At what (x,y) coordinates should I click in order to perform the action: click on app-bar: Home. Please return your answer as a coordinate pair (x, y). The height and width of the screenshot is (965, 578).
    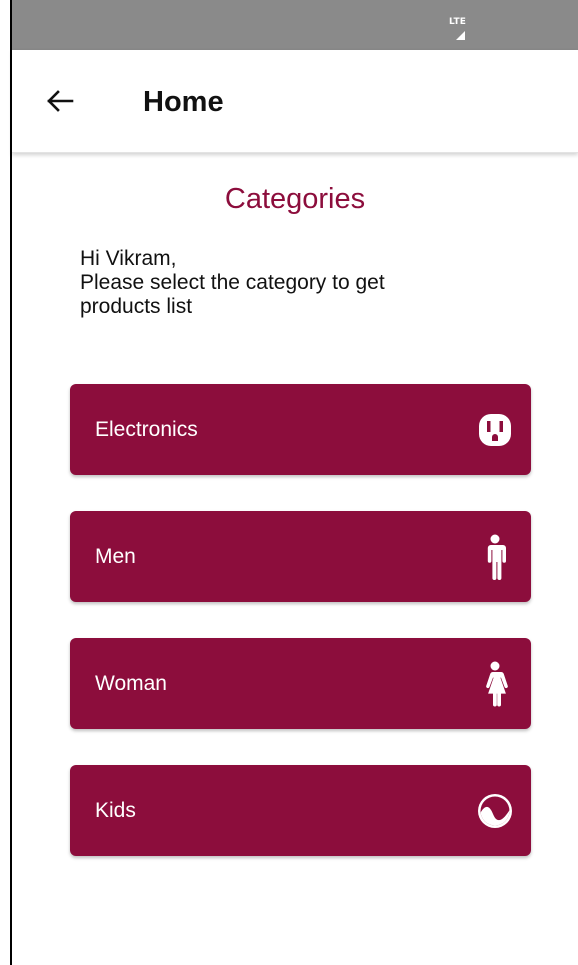
    Looking at the image, I should click on (295, 101).